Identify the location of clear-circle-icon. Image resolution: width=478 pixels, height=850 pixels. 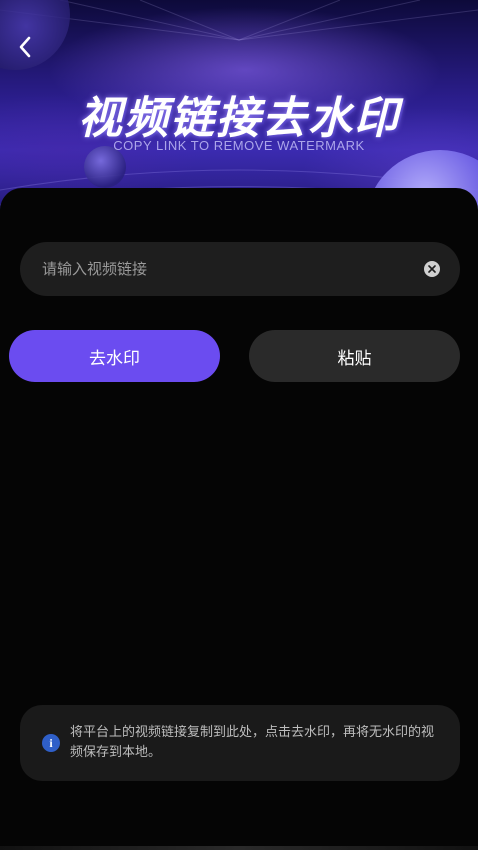
(432, 269).